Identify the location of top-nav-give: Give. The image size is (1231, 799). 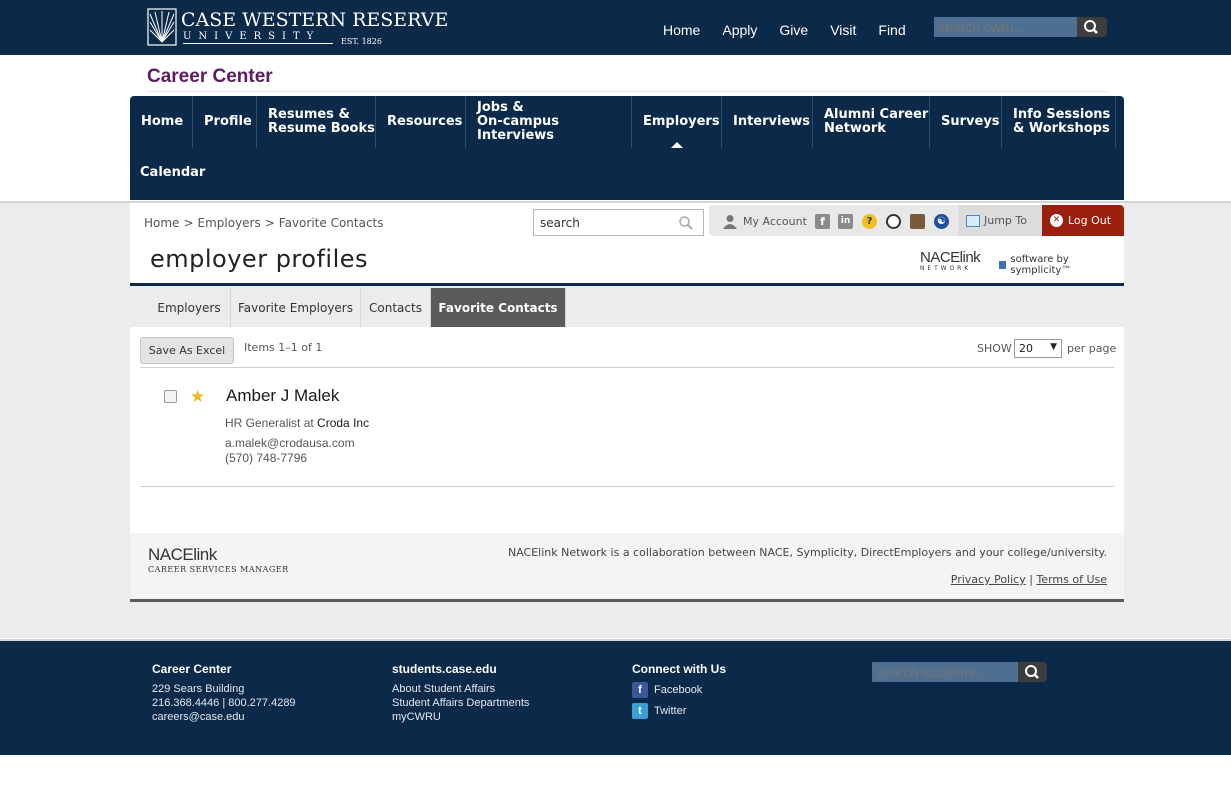
(793, 30).